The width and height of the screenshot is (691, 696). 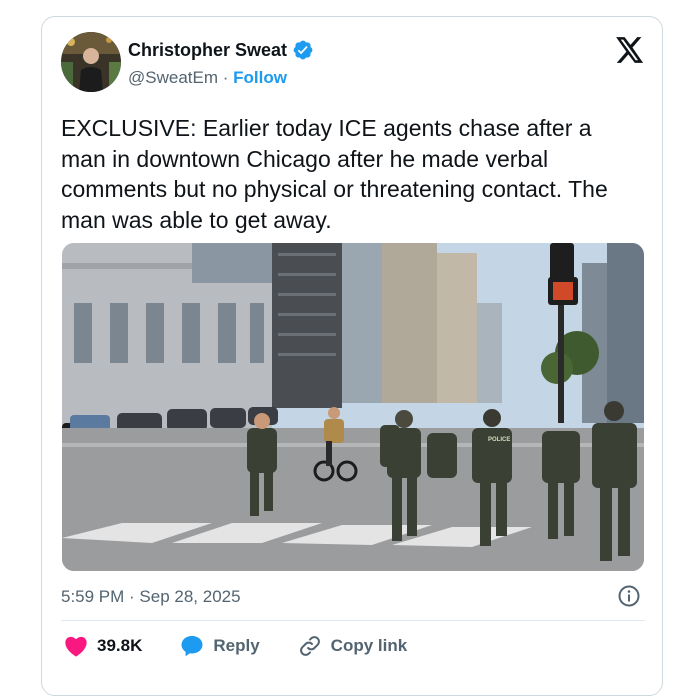 I want to click on info-icon, so click(x=629, y=598).